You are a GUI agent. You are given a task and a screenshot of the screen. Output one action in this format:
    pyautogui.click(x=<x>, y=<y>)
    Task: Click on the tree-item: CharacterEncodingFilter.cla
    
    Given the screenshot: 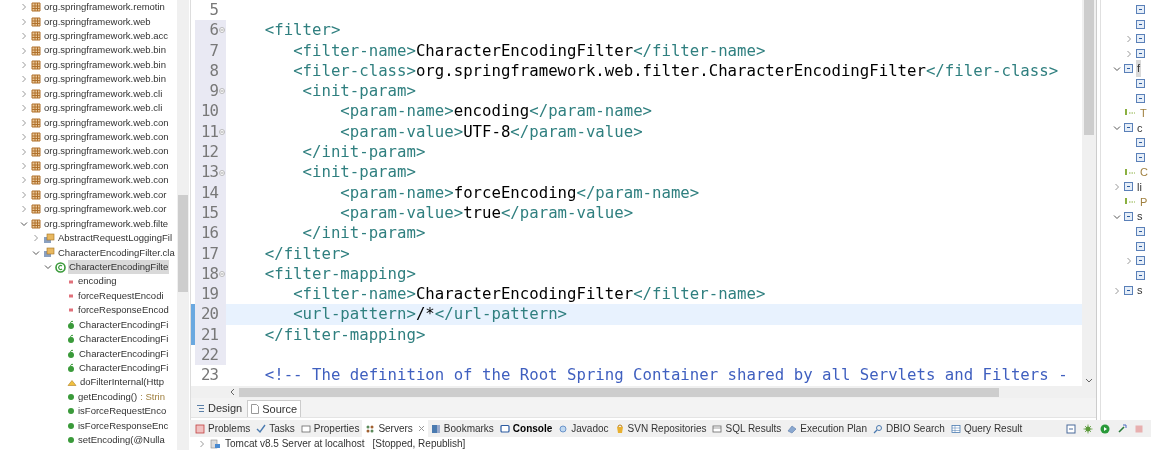 What is the action you would take?
    pyautogui.click(x=116, y=252)
    